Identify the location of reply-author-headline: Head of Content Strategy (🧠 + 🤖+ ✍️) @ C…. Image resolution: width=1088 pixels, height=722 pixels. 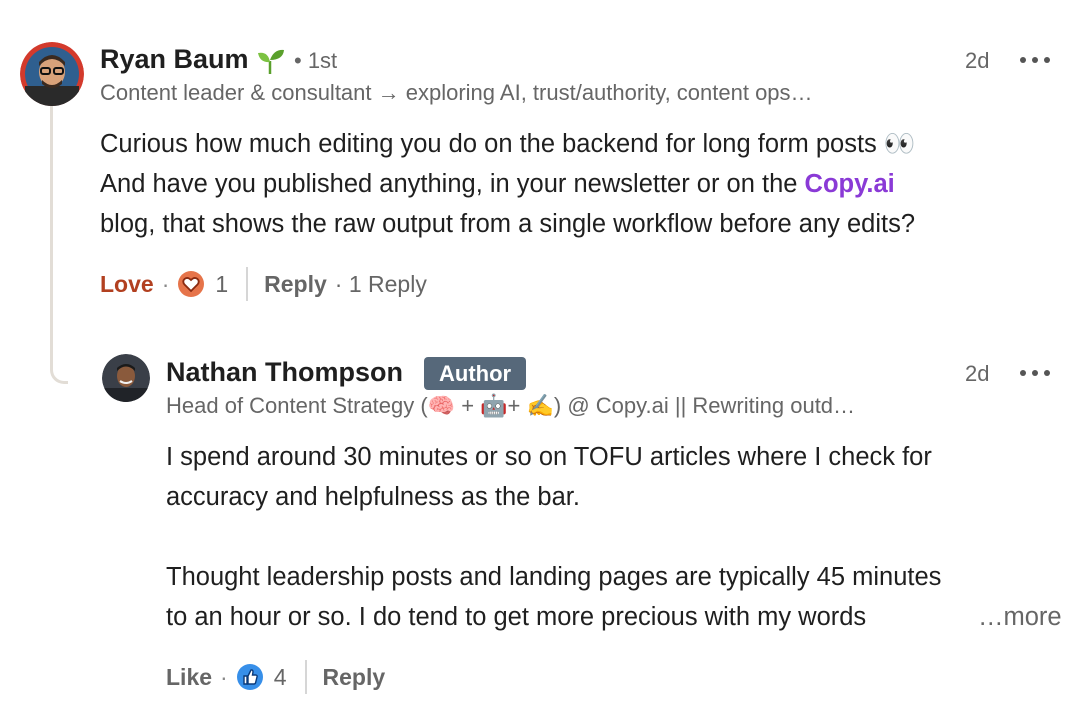
(511, 405).